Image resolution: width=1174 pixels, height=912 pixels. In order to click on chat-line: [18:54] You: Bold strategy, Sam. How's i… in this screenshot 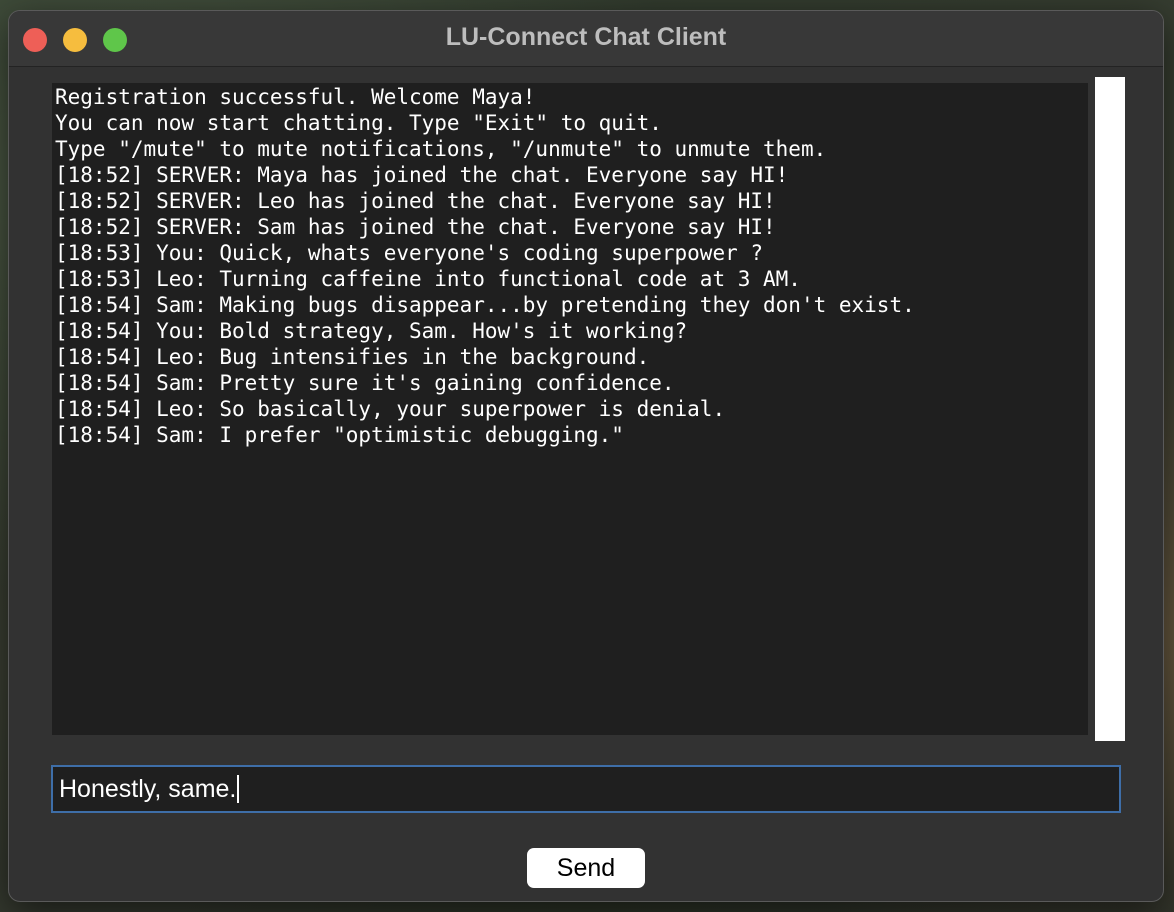, I will do `click(371, 331)`.